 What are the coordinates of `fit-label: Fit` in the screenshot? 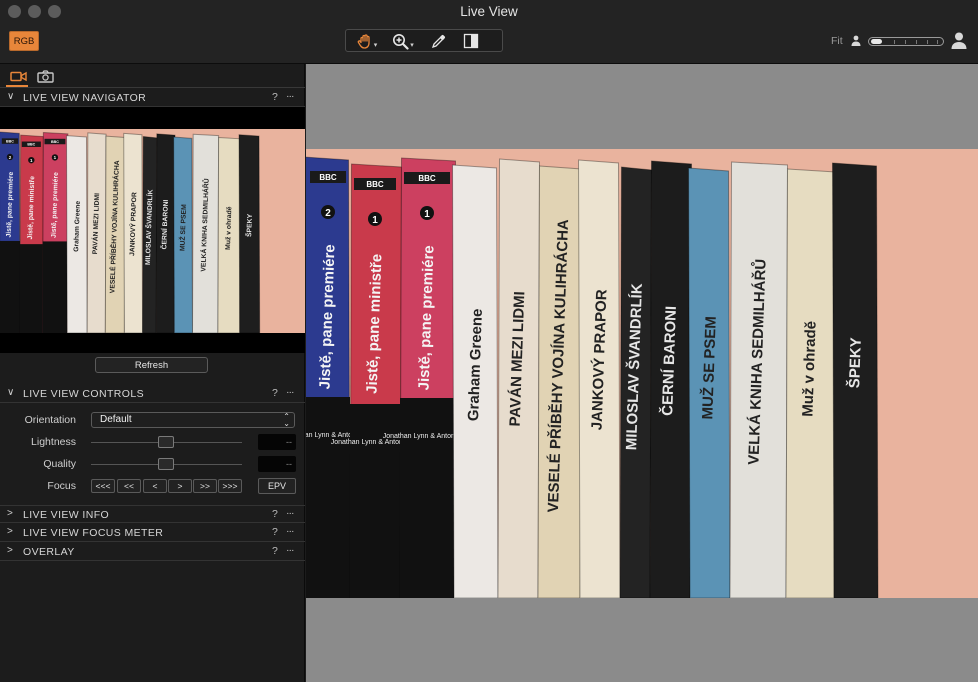 It's located at (837, 41).